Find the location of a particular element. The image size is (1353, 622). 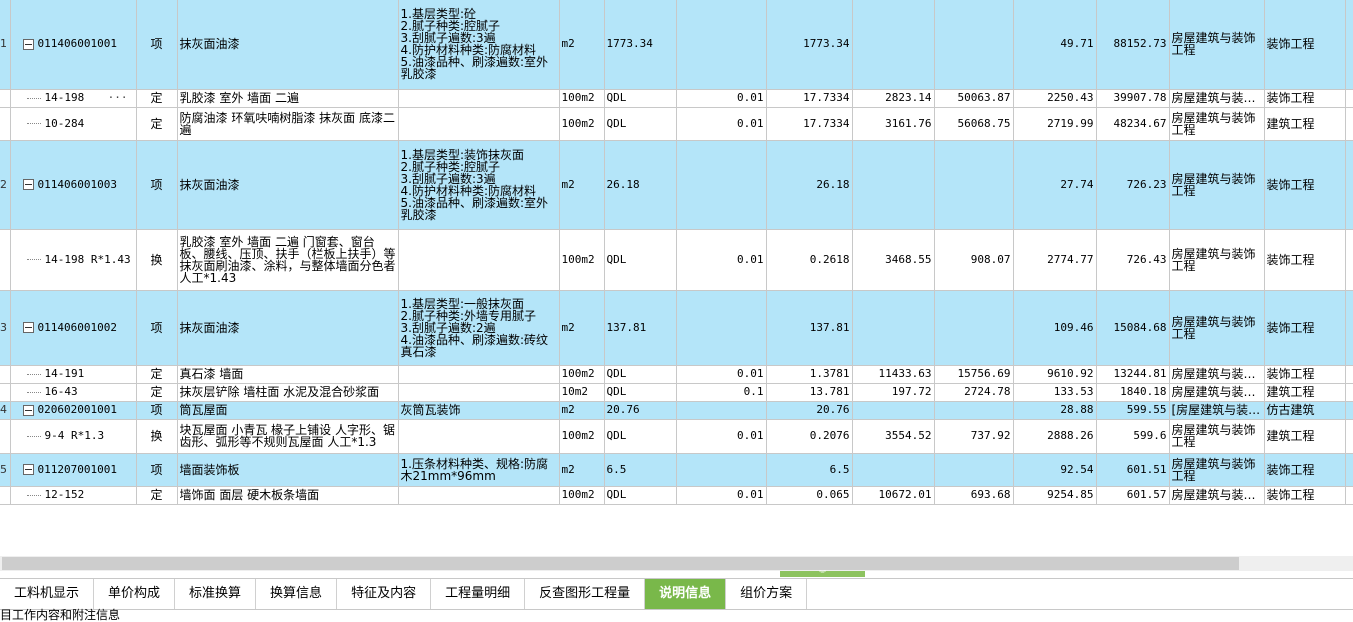

cell-csum: 1840.18 is located at coordinates (1133, 392).